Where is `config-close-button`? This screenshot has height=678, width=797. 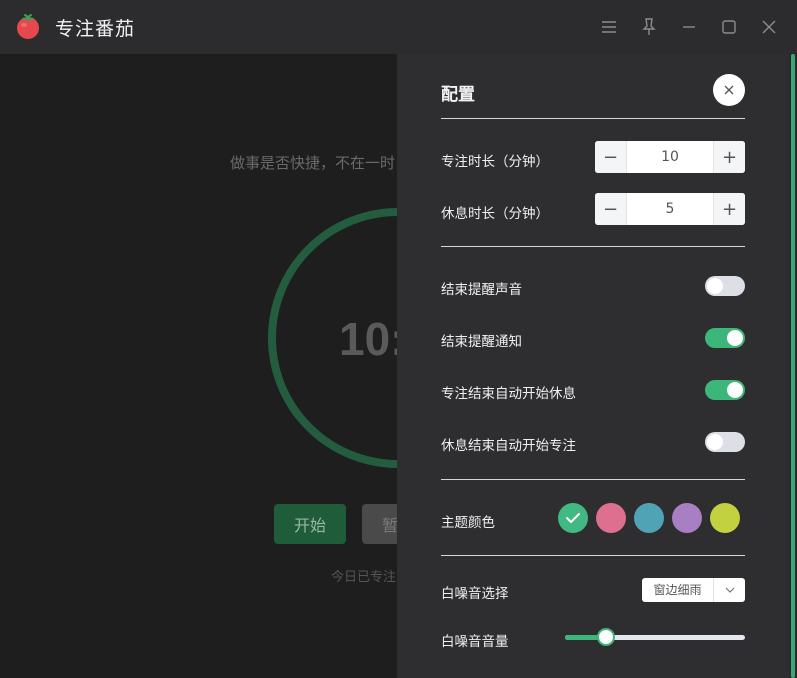 config-close-button is located at coordinates (729, 90).